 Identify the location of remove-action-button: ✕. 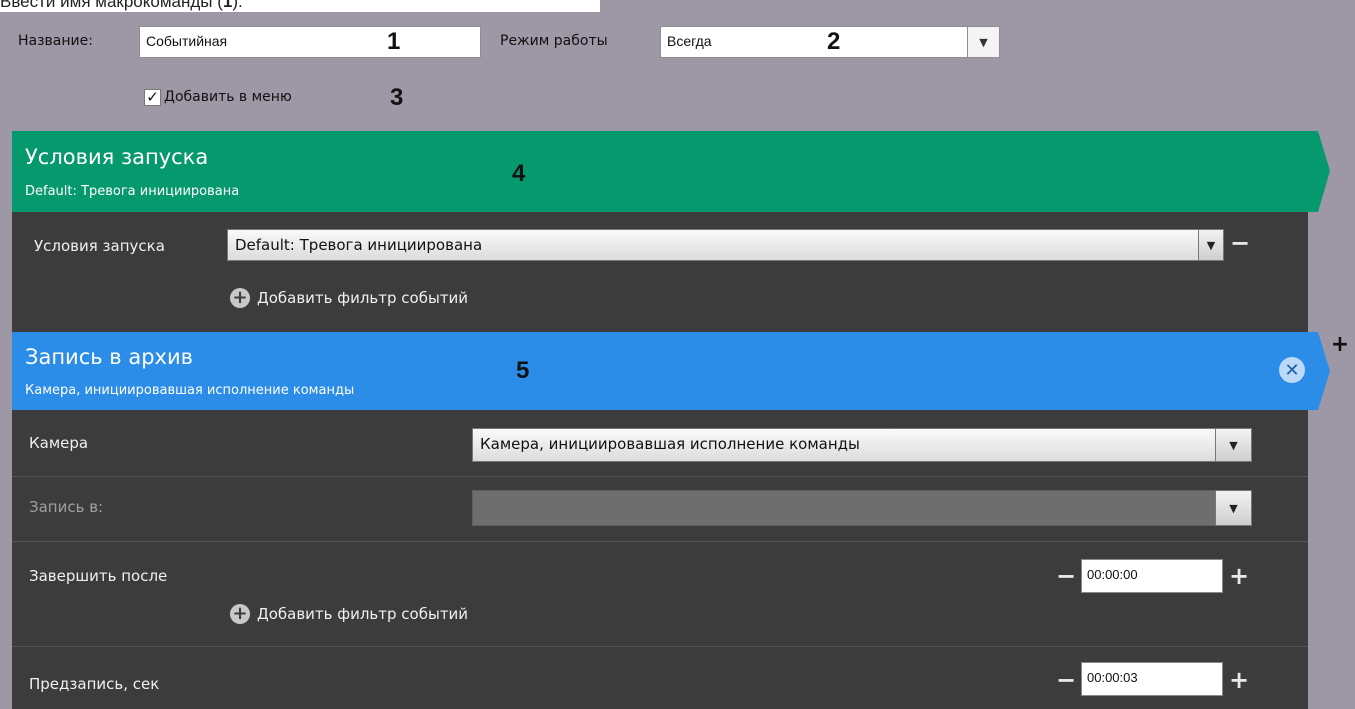
(1292, 370).